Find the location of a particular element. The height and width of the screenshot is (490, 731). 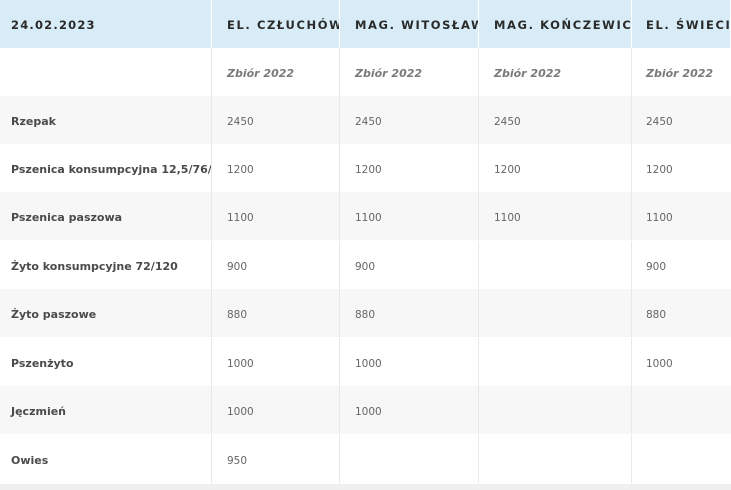

table-row: Żyto konsumpcyjne 72/120 900 900 900 is located at coordinates (365, 265).